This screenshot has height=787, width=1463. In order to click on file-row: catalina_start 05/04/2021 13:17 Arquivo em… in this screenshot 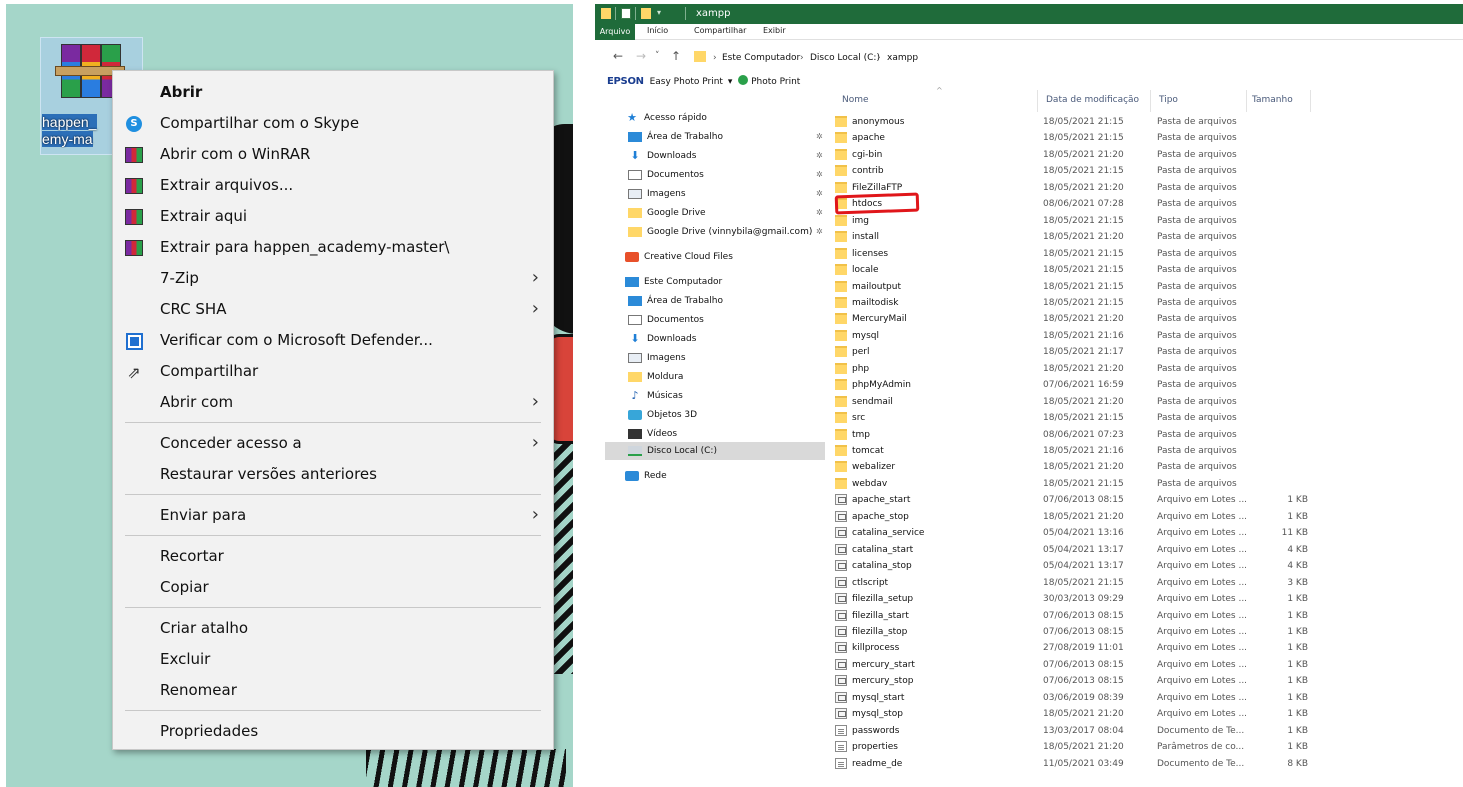, I will do `click(1082, 550)`.